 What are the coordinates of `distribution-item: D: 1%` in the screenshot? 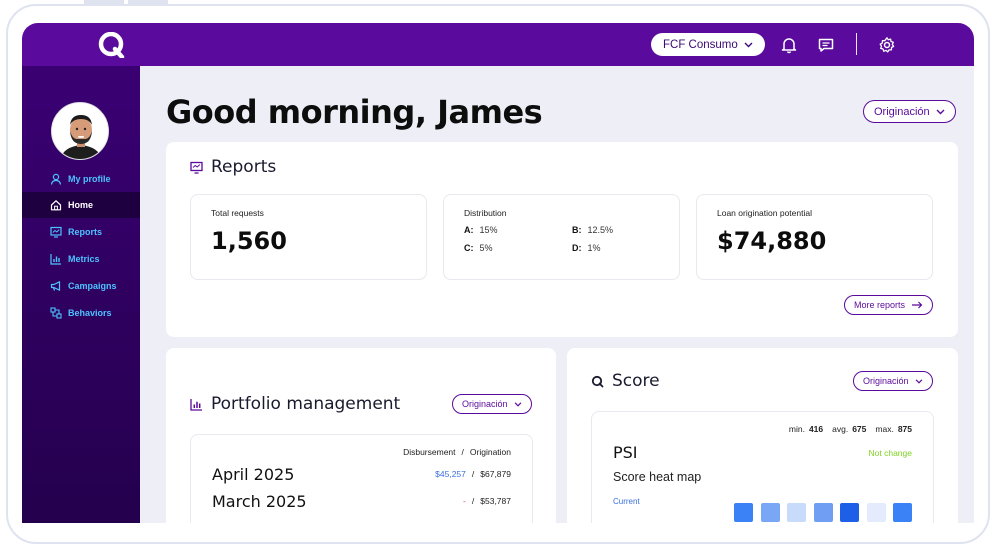 It's located at (586, 248).